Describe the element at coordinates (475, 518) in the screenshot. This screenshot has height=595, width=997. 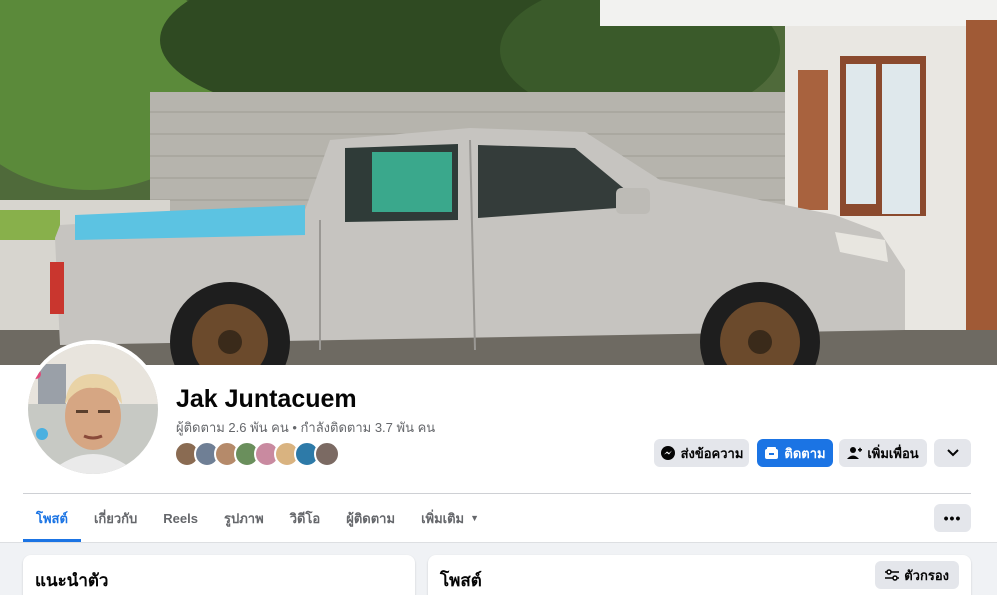
I see `caret-down-icon: ▼` at that location.